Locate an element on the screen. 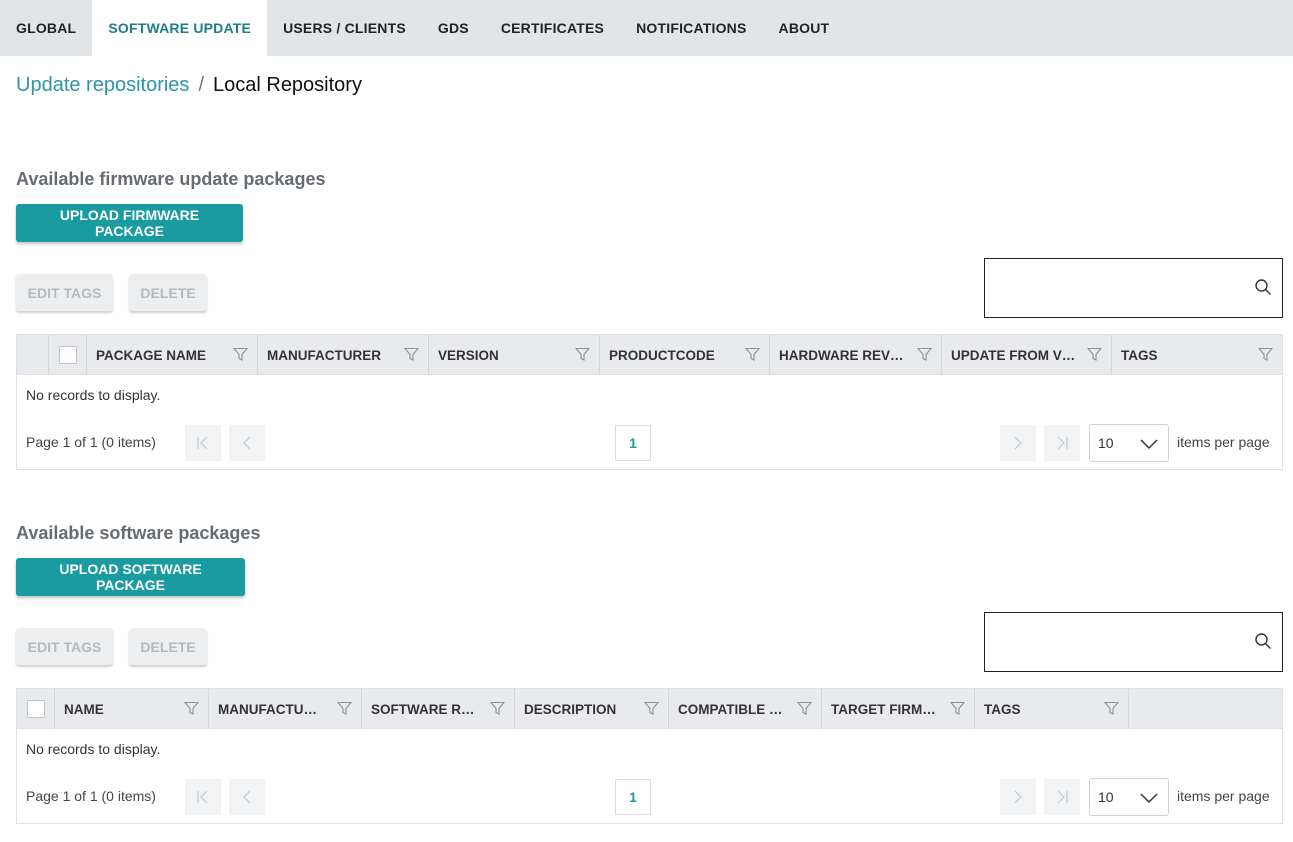 The width and height of the screenshot is (1293, 842). tab-notifications: NOTIFICATIONS is located at coordinates (691, 28).